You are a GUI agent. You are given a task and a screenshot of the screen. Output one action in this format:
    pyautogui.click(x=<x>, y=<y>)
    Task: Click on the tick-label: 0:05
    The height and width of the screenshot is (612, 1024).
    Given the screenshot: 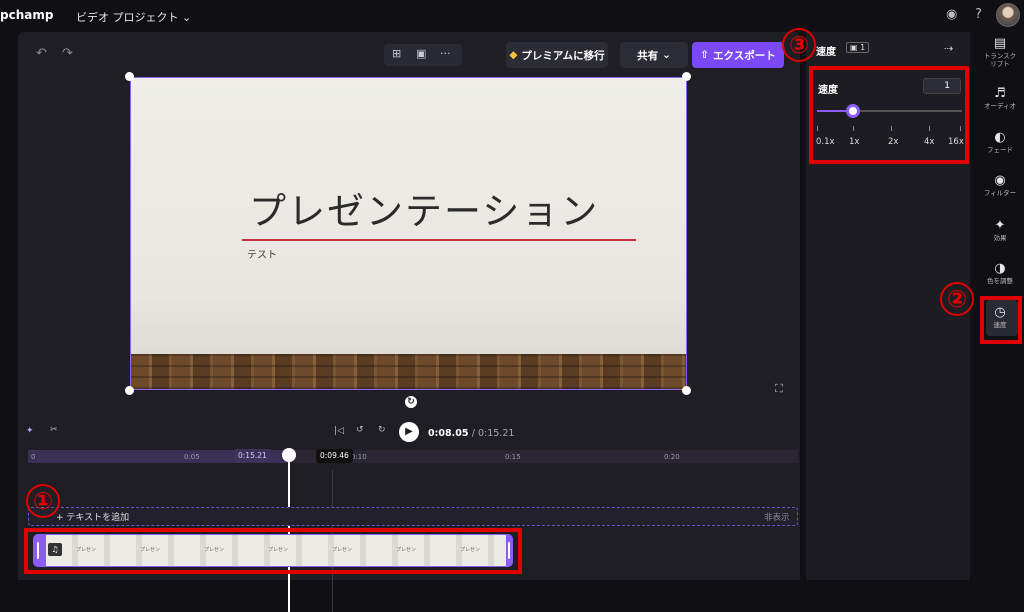 What is the action you would take?
    pyautogui.click(x=192, y=457)
    